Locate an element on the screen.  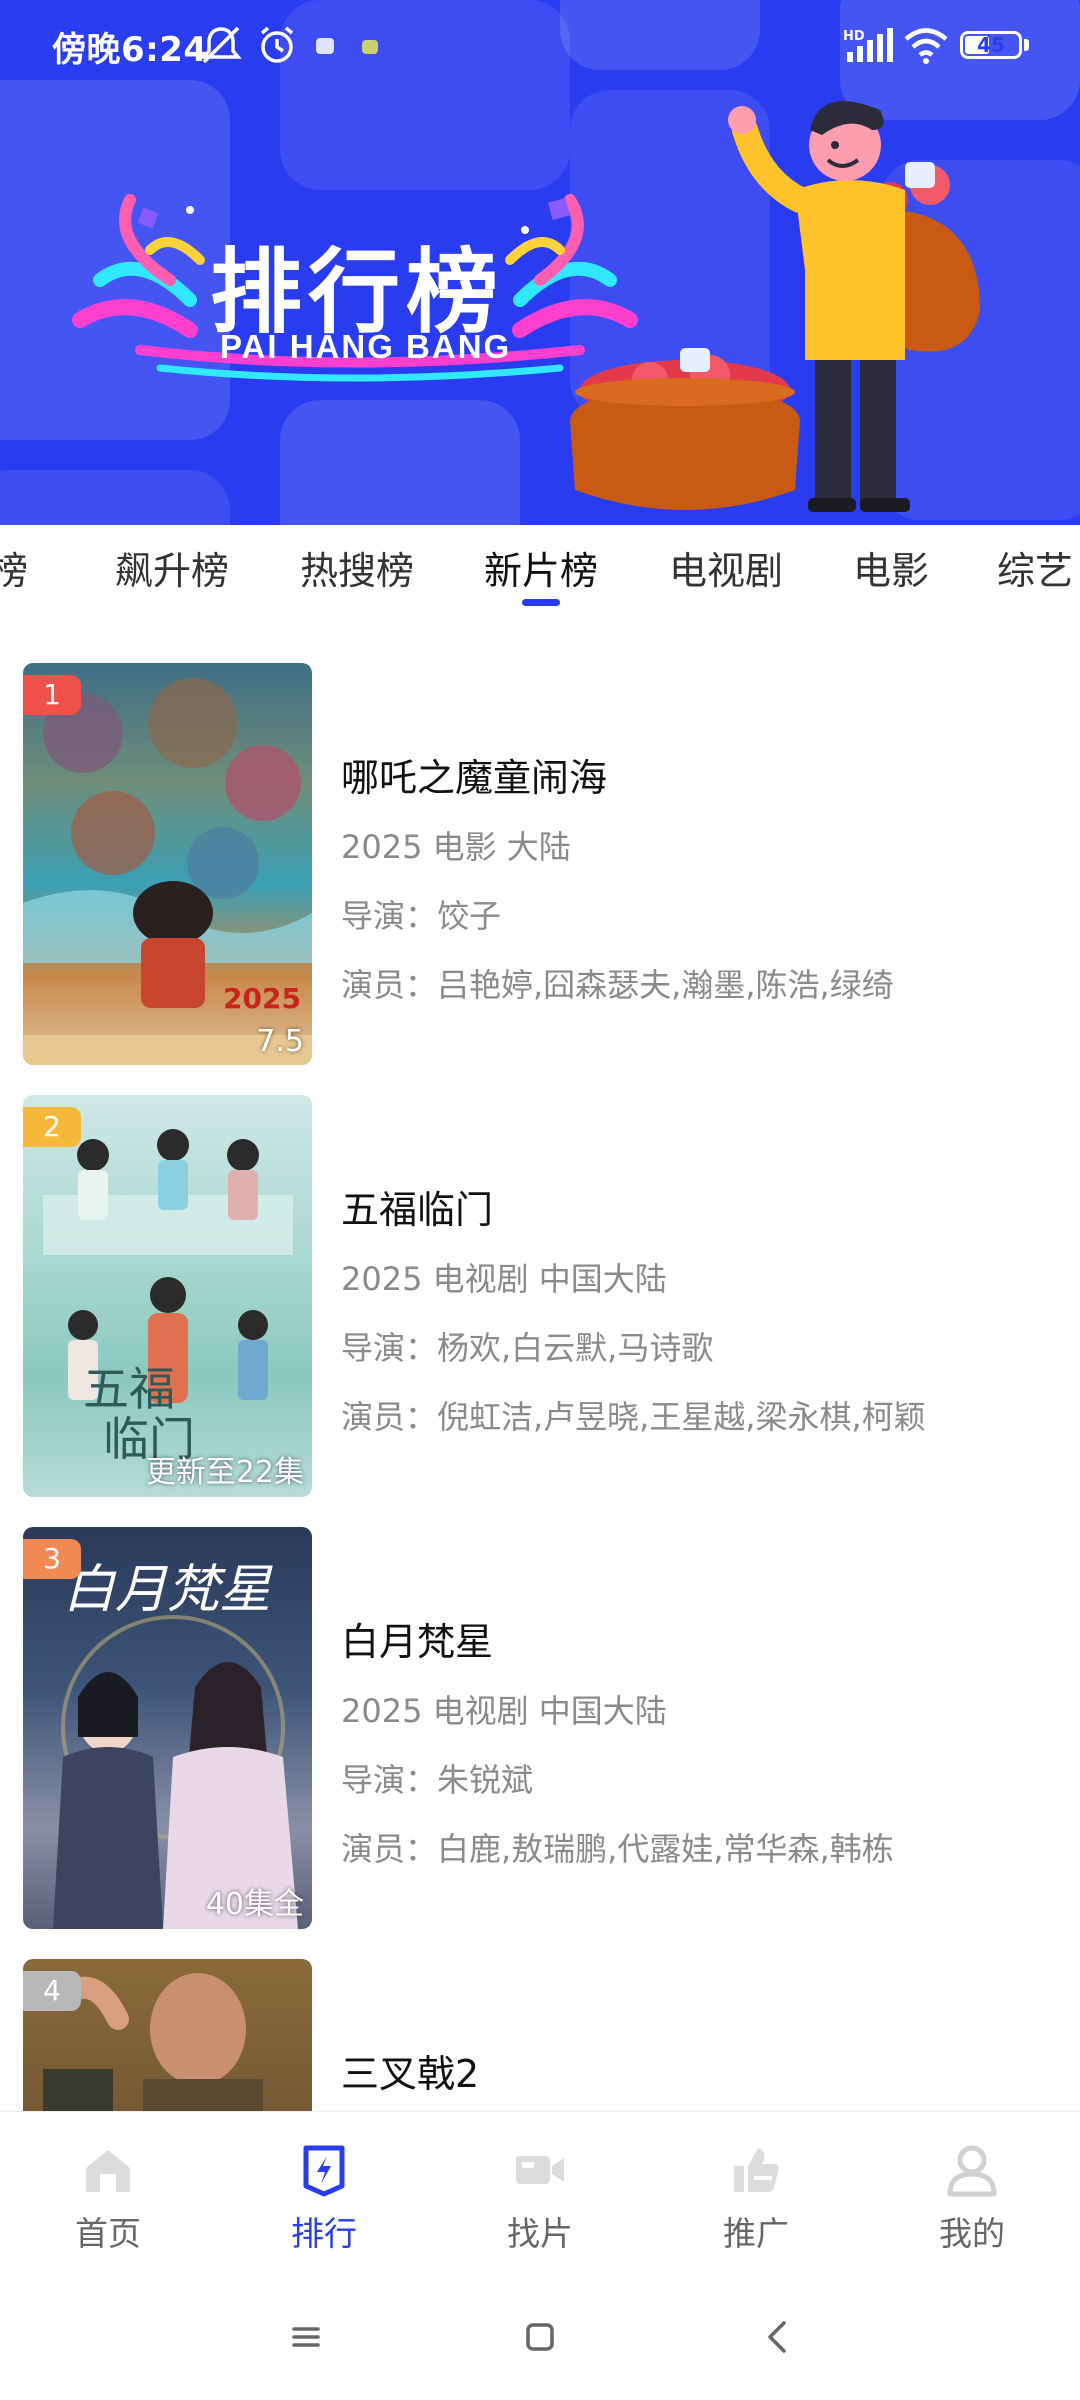
active-tab-indicator is located at coordinates (541, 602).